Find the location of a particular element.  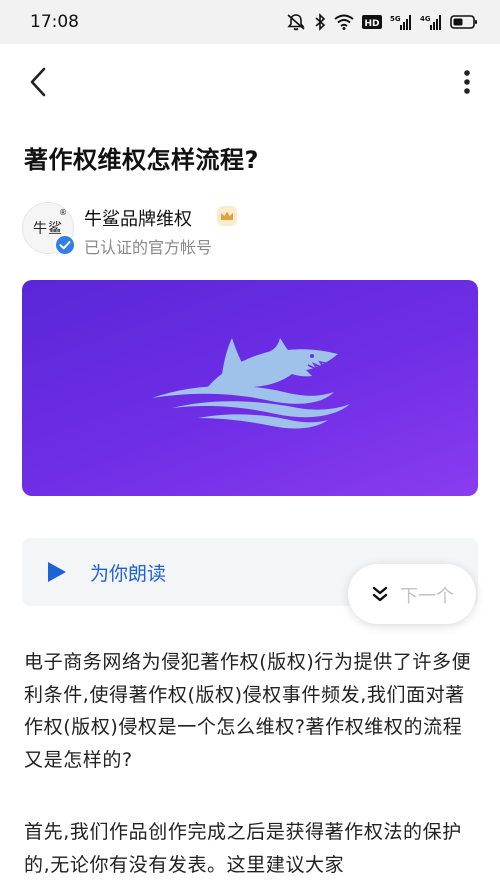

article-title: 著作权维权怎样流程? is located at coordinates (141, 160).